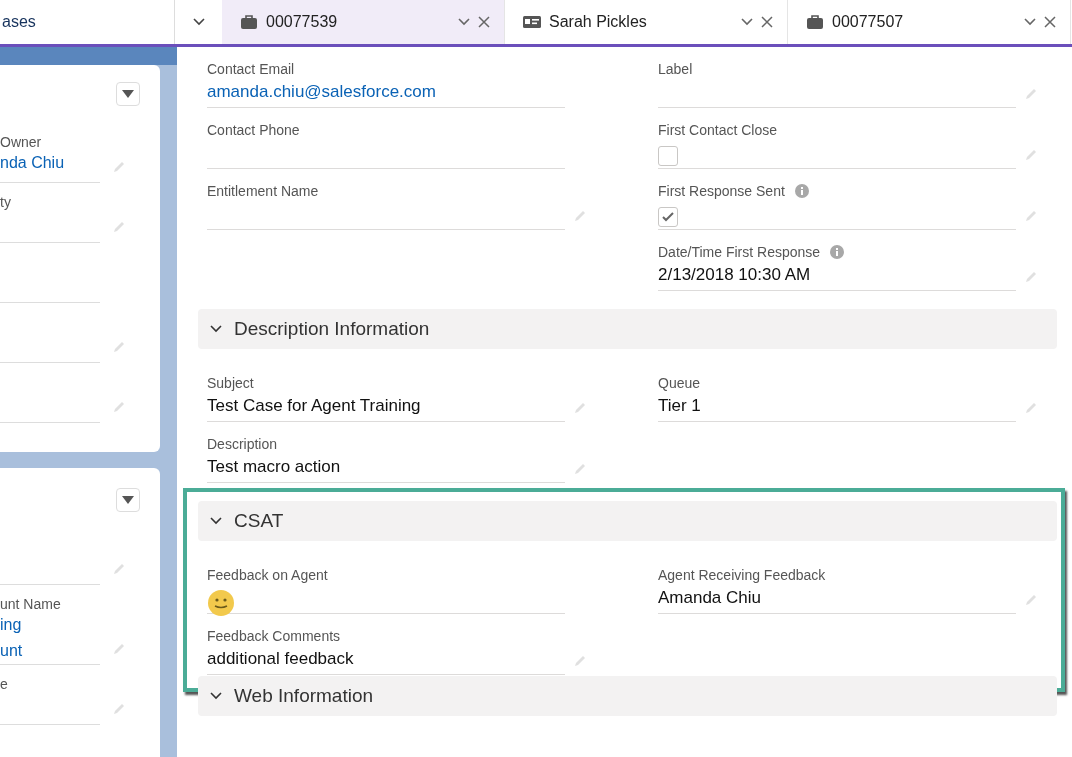 This screenshot has height=757, width=1072. I want to click on field-label: Date/Time First Response, so click(739, 252).